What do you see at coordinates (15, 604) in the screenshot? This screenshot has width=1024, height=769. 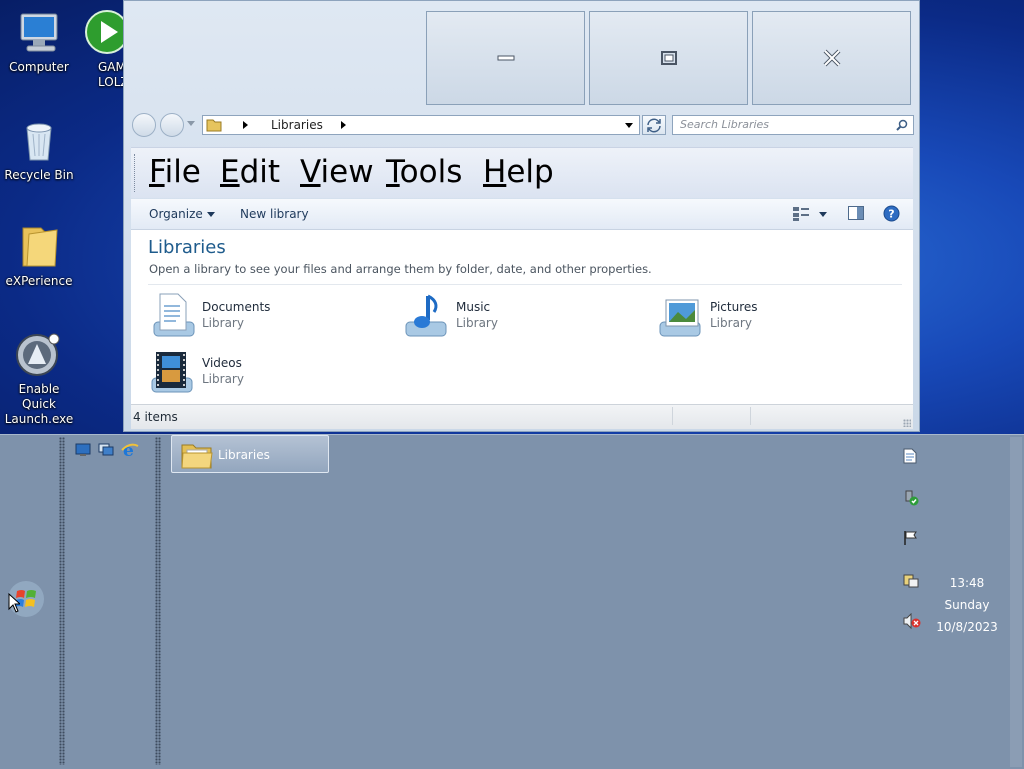 I see `mouse-cursor` at bounding box center [15, 604].